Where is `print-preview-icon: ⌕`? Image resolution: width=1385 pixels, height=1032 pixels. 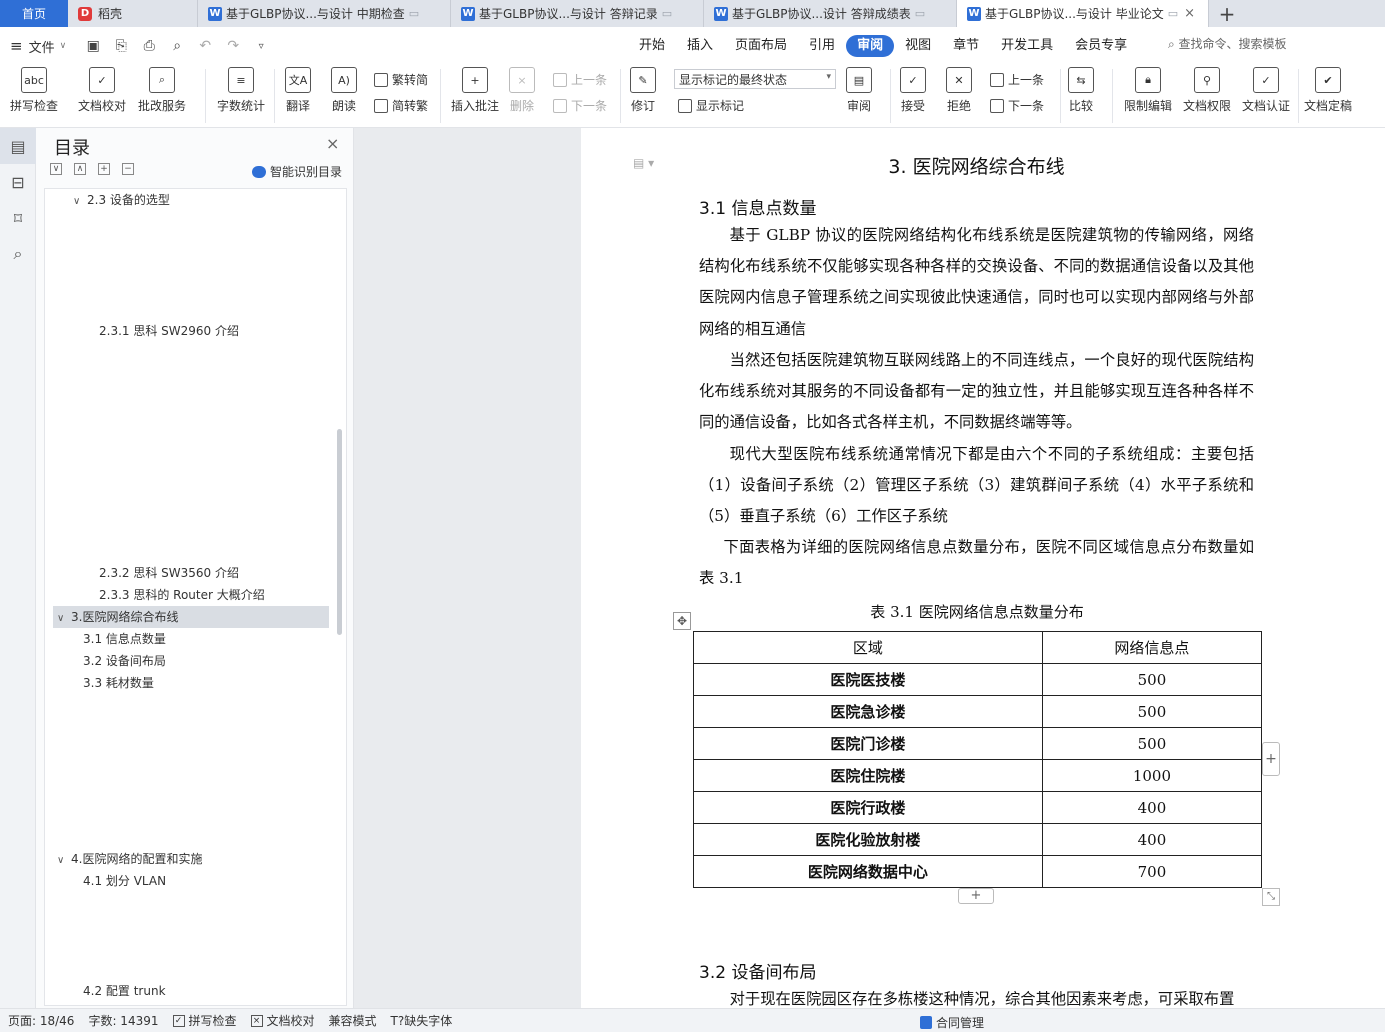
print-preview-icon: ⌕ is located at coordinates (177, 46).